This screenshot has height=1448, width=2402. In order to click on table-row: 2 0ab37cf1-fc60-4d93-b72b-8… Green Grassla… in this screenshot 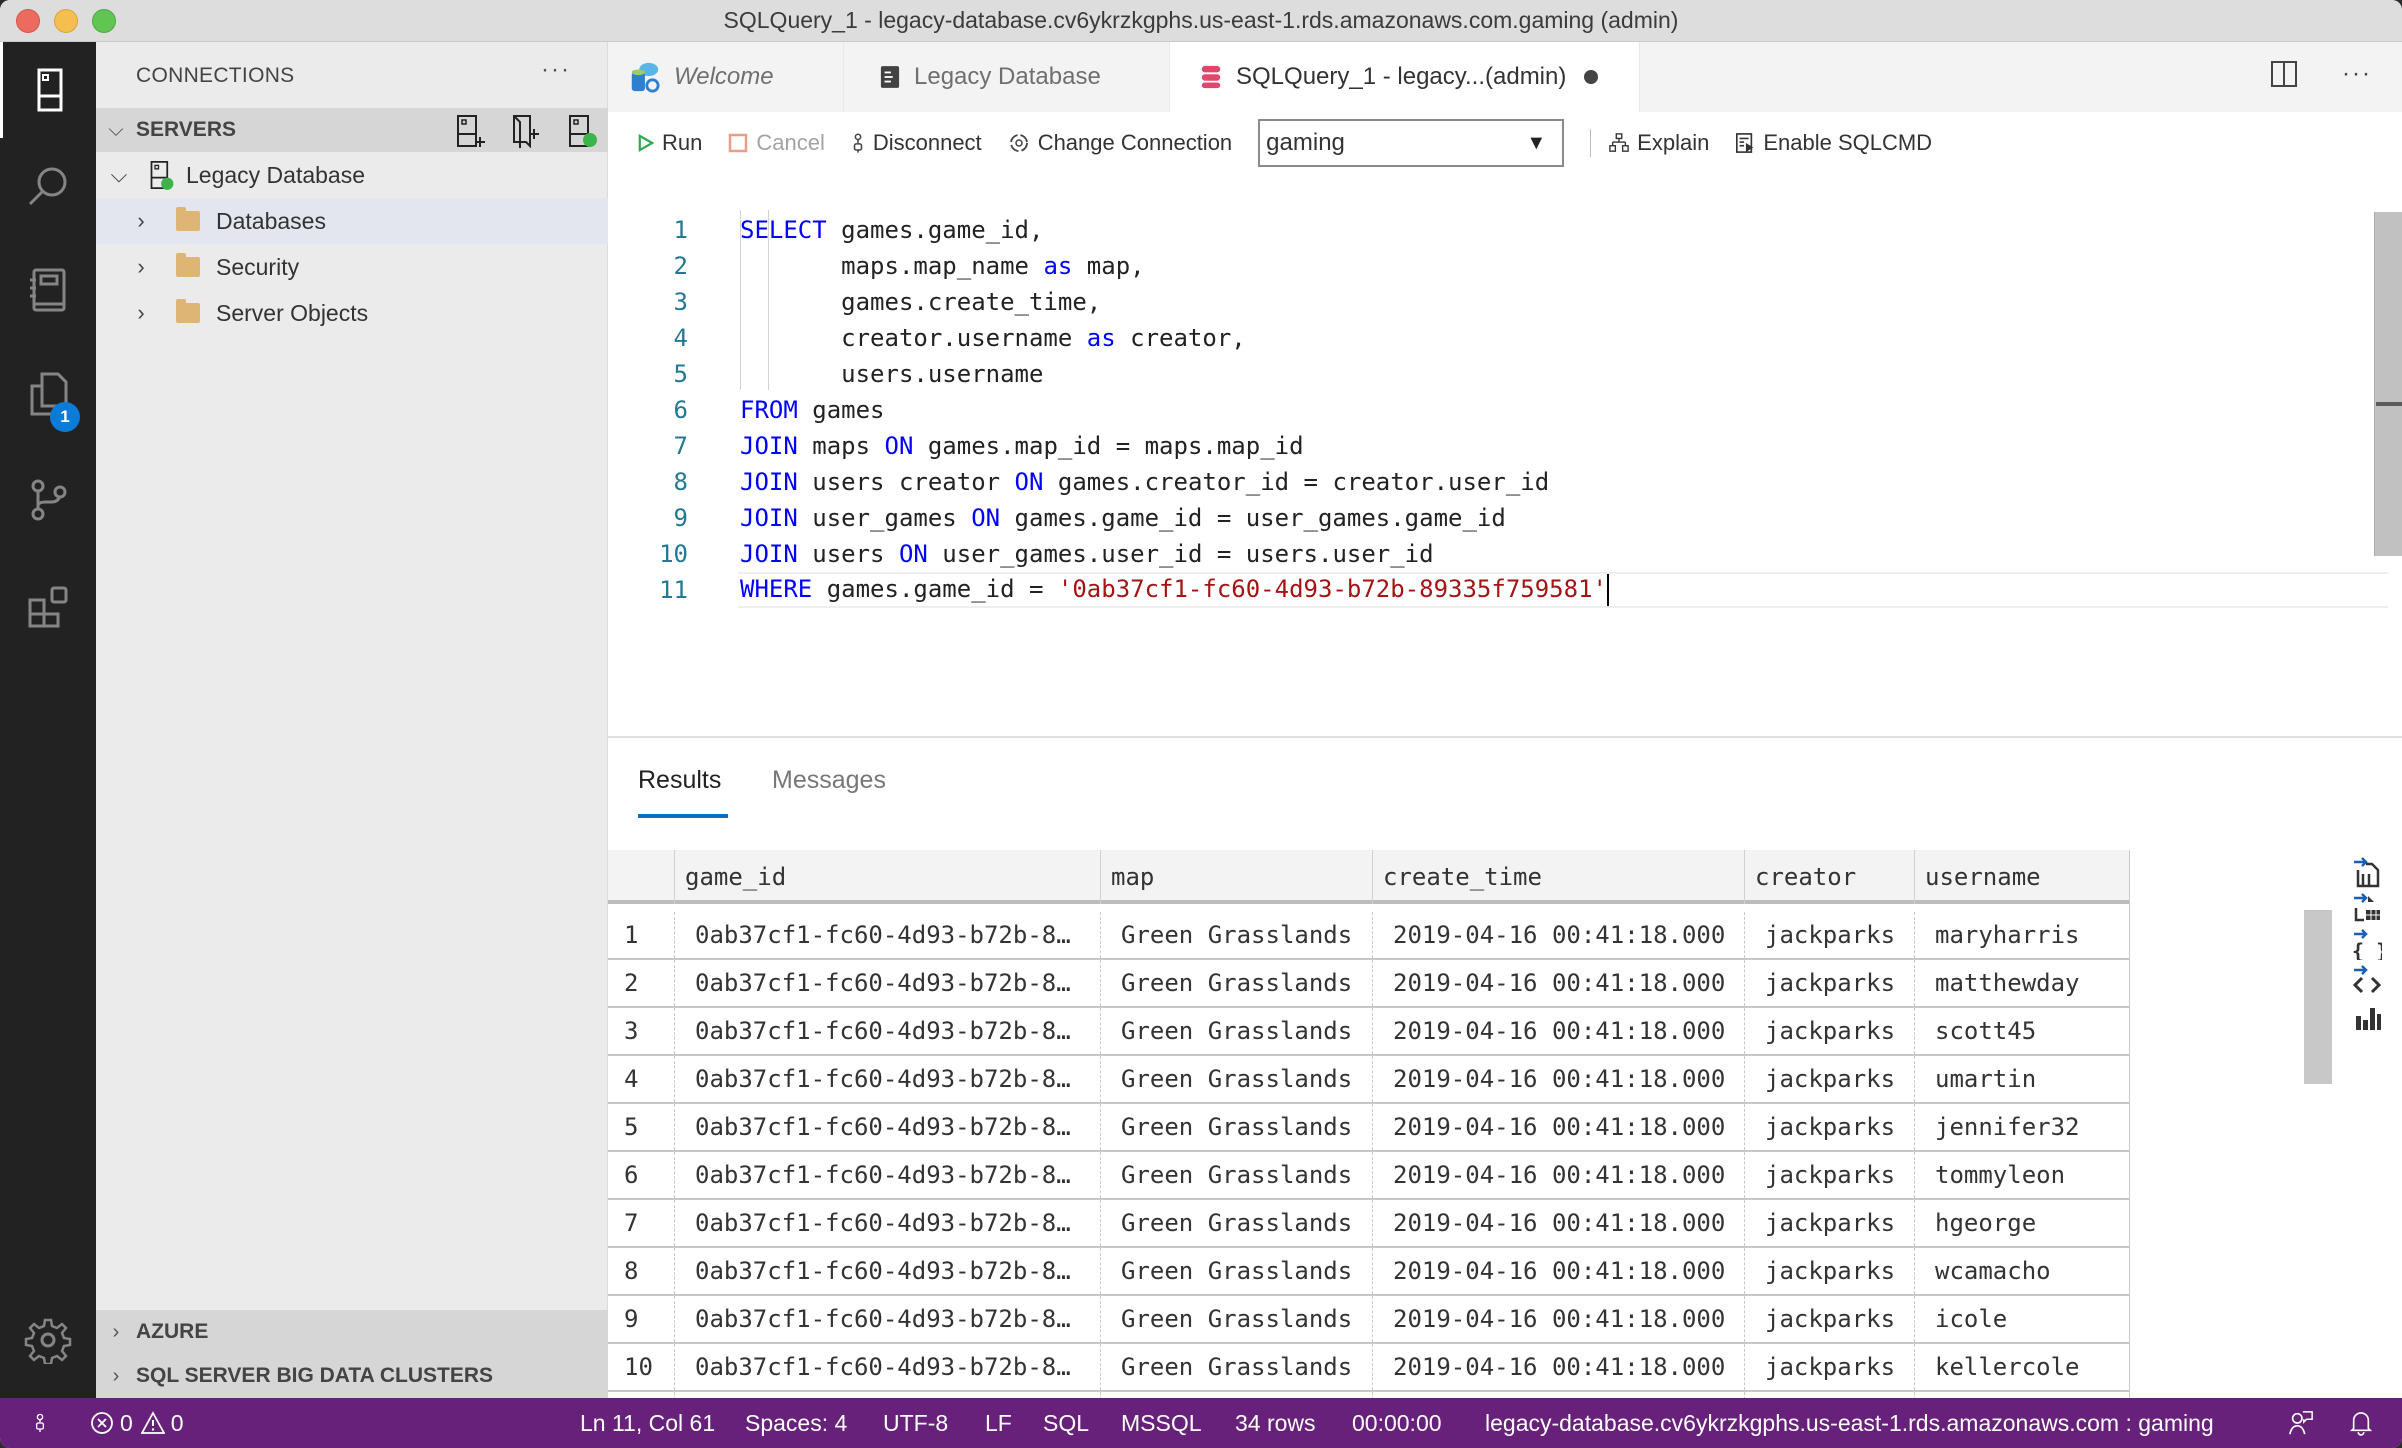, I will do `click(1369, 984)`.